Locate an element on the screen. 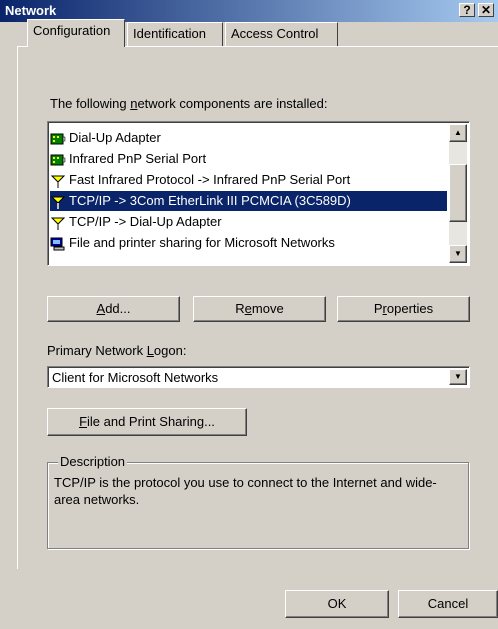 The height and width of the screenshot is (629, 498). tab-access-control: Access Control is located at coordinates (281, 34).